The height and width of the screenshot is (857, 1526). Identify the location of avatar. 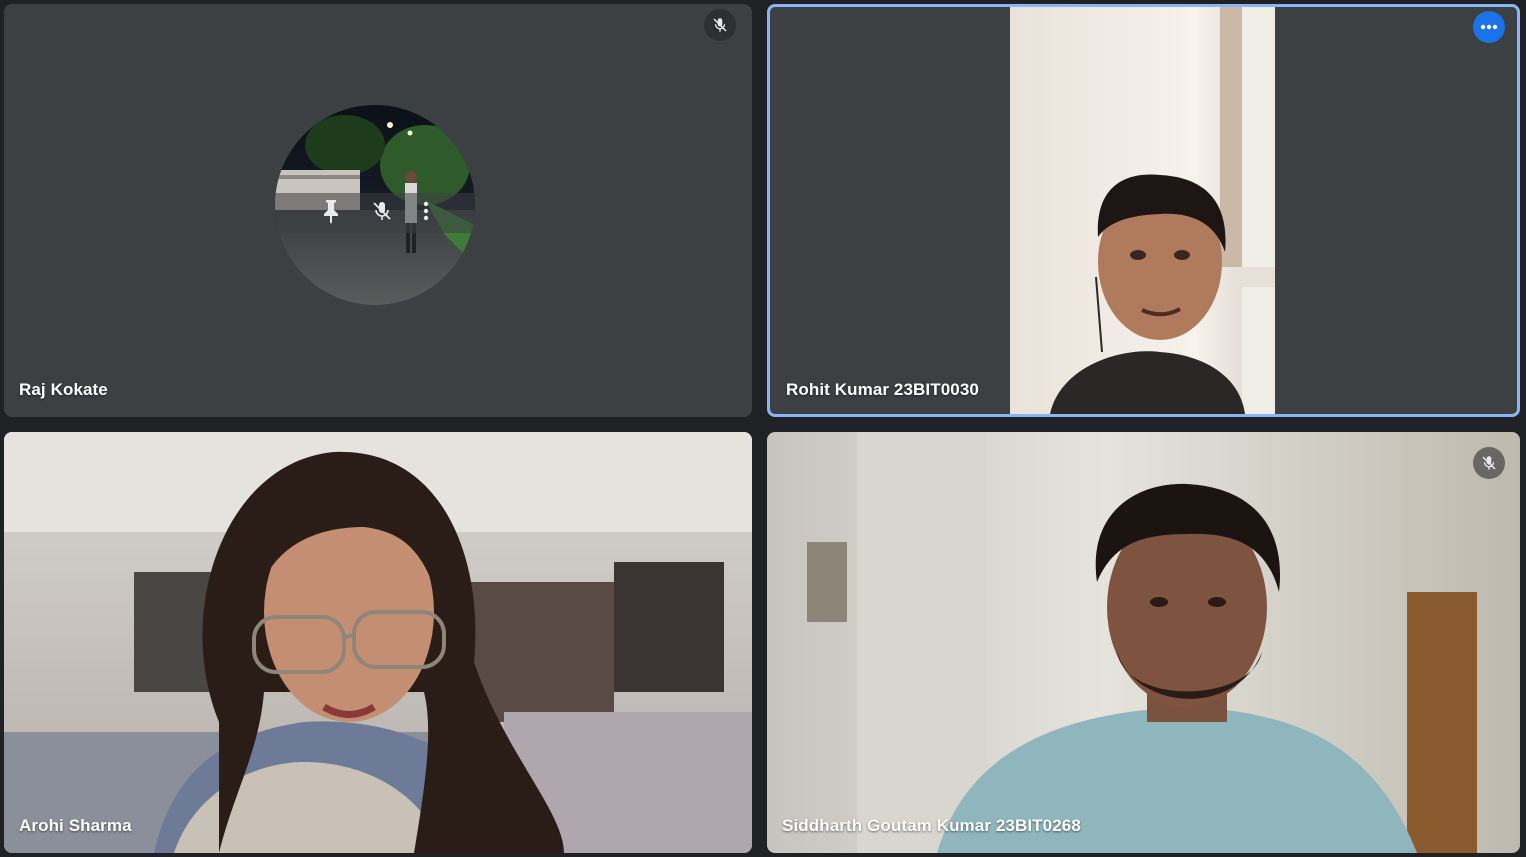
(375, 205).